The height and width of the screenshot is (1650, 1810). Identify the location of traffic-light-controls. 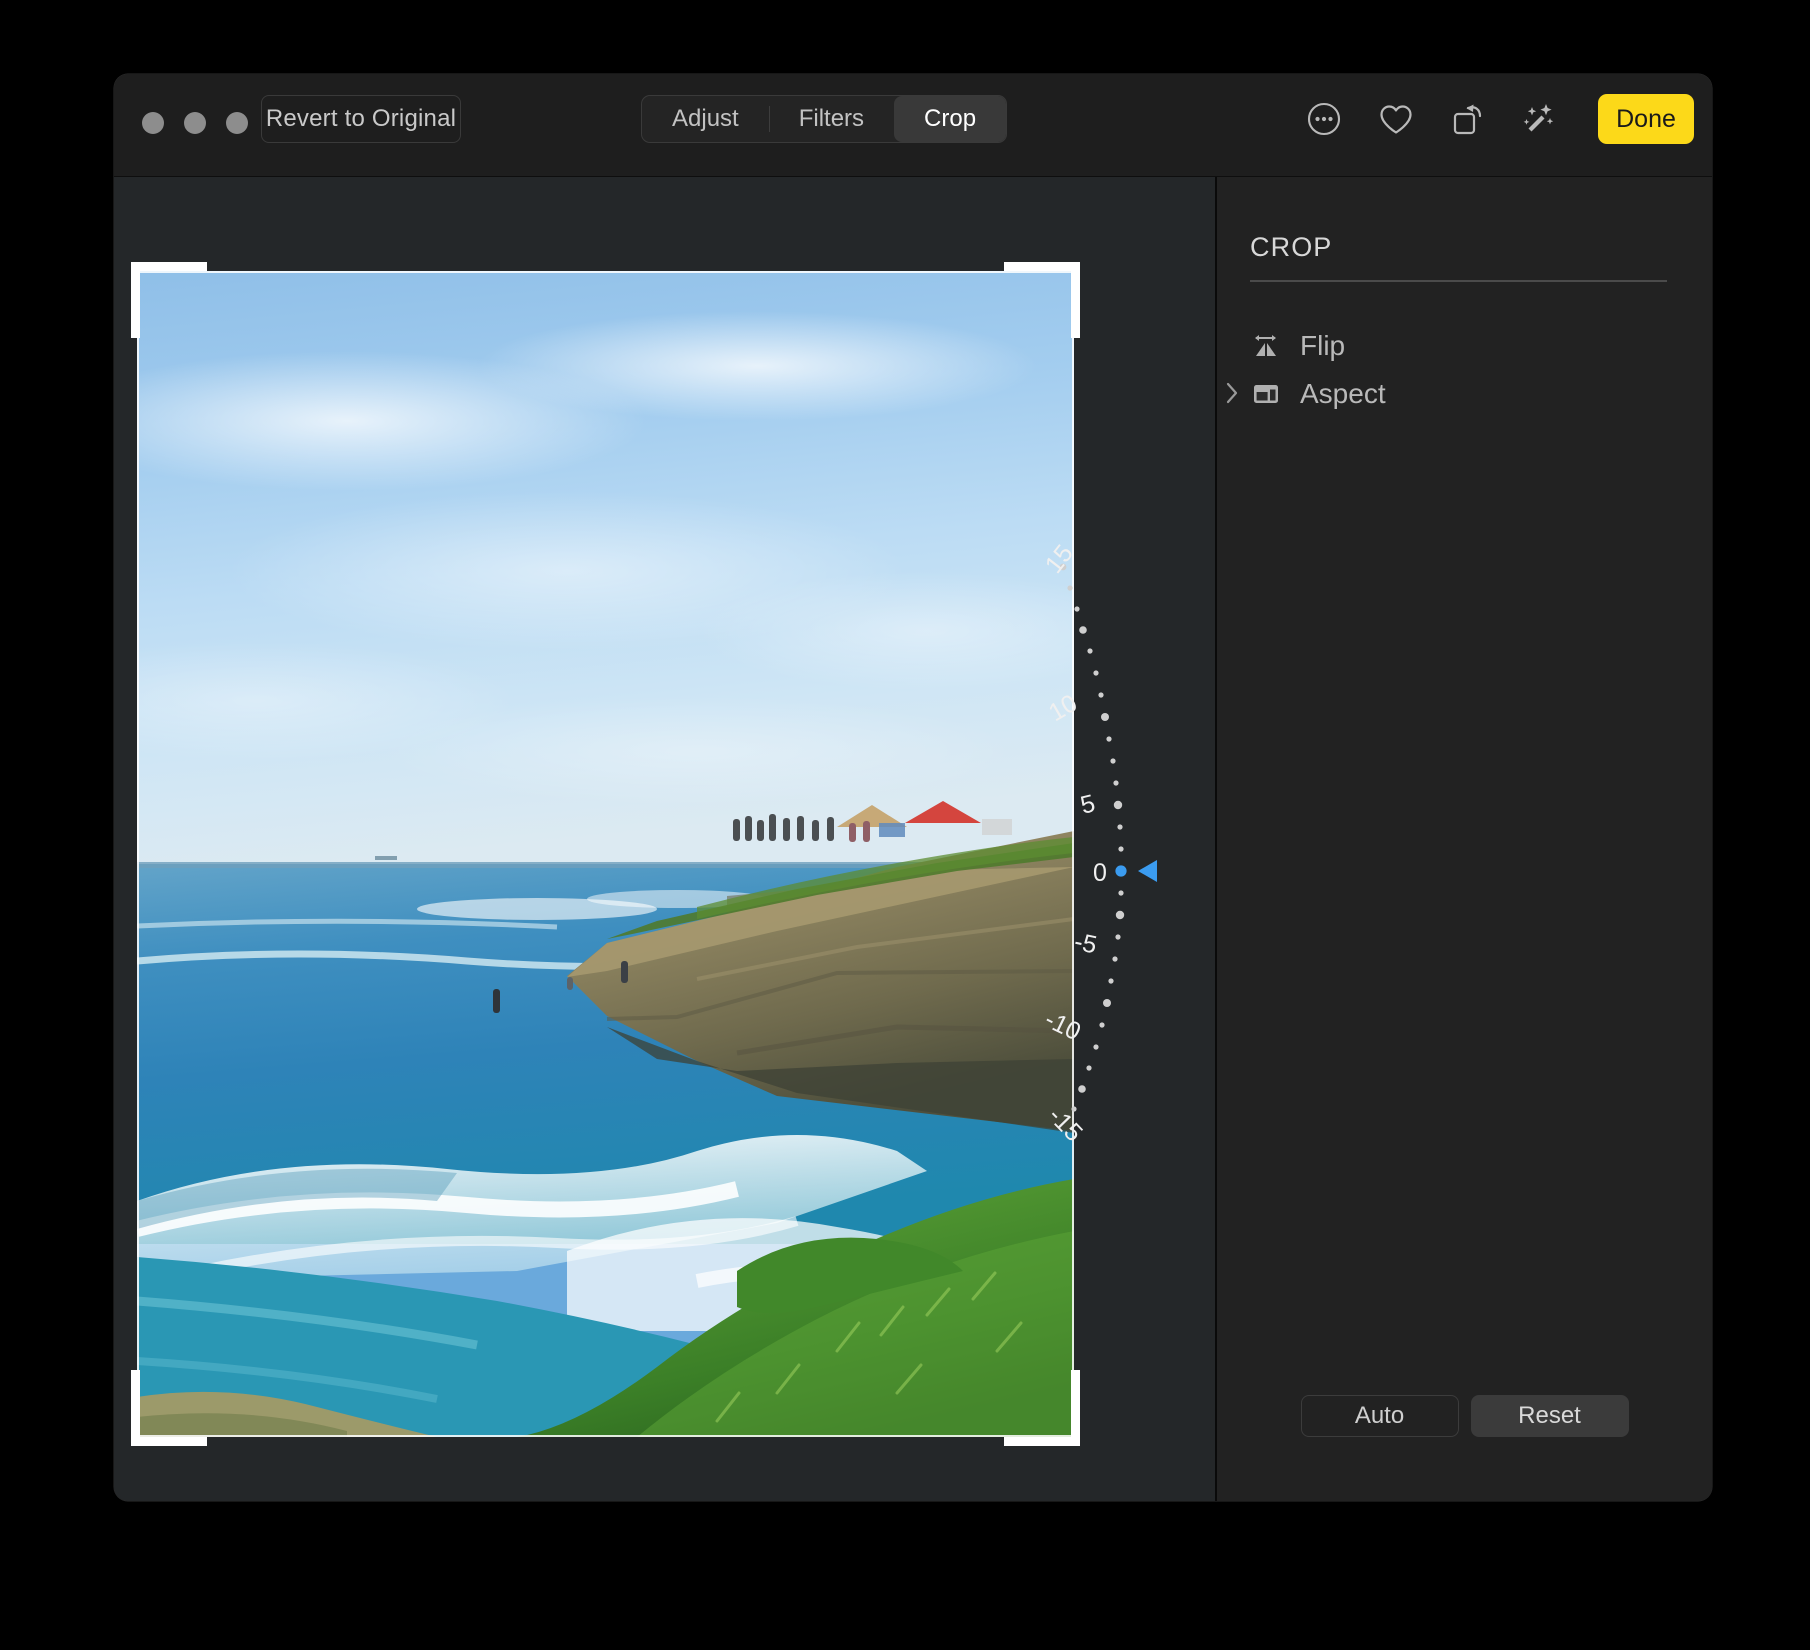
(195, 123).